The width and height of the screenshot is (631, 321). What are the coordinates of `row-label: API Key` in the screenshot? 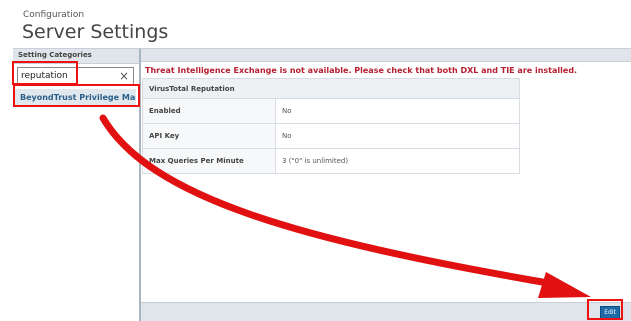 It's located at (209, 136).